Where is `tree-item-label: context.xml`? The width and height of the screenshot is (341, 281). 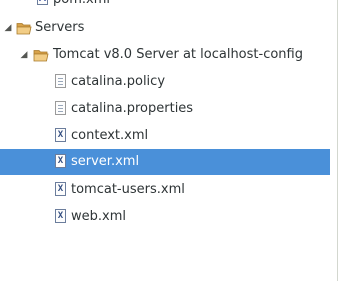 tree-item-label: context.xml is located at coordinates (110, 135).